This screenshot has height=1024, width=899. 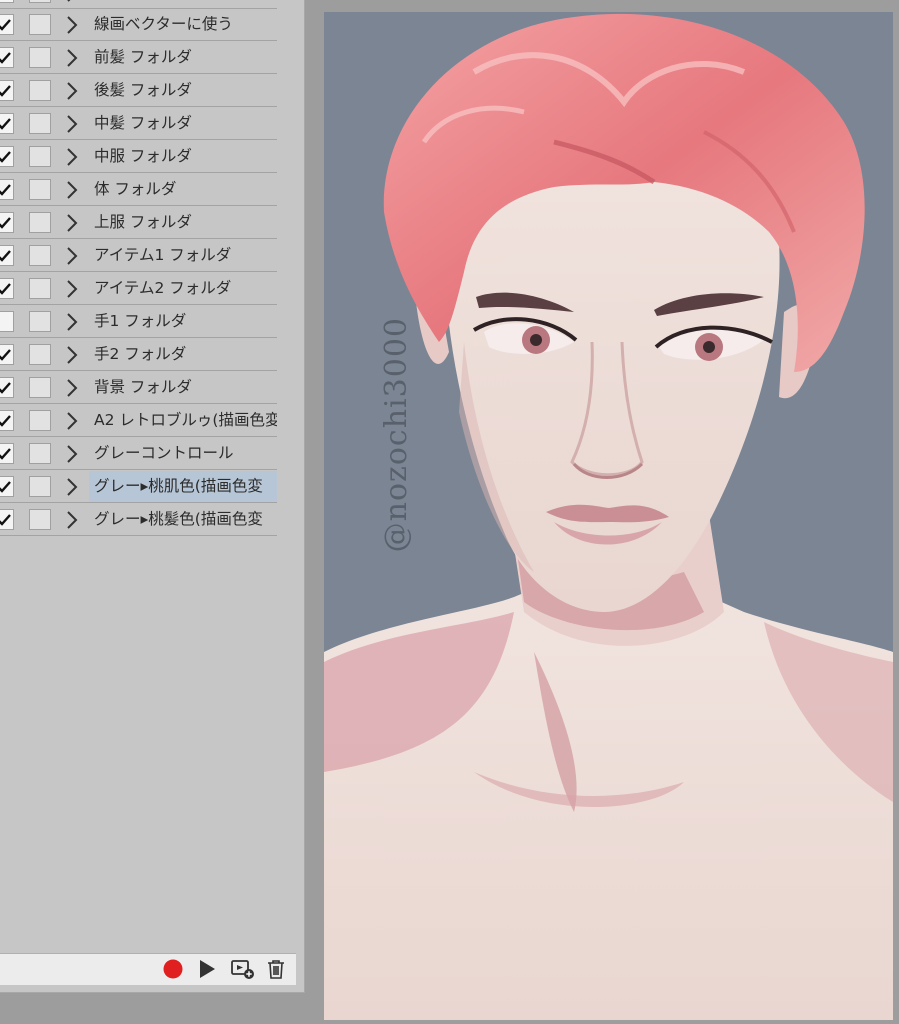 I want to click on layer-row: 前髪 フォルダ, so click(x=138, y=58).